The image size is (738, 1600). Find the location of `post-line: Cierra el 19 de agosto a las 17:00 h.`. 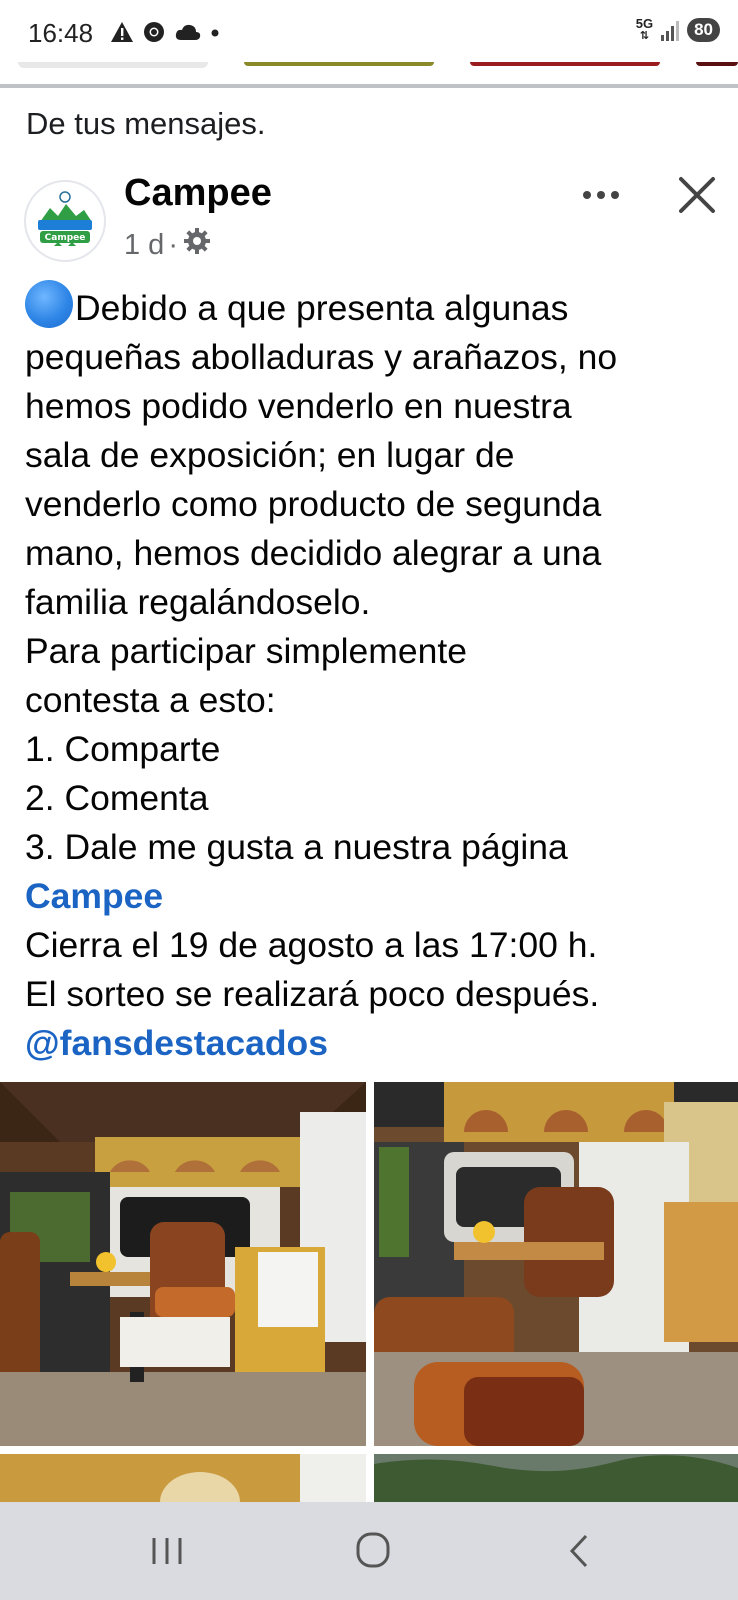

post-line: Cierra el 19 de agosto a las 17:00 h. is located at coordinates (311, 945).